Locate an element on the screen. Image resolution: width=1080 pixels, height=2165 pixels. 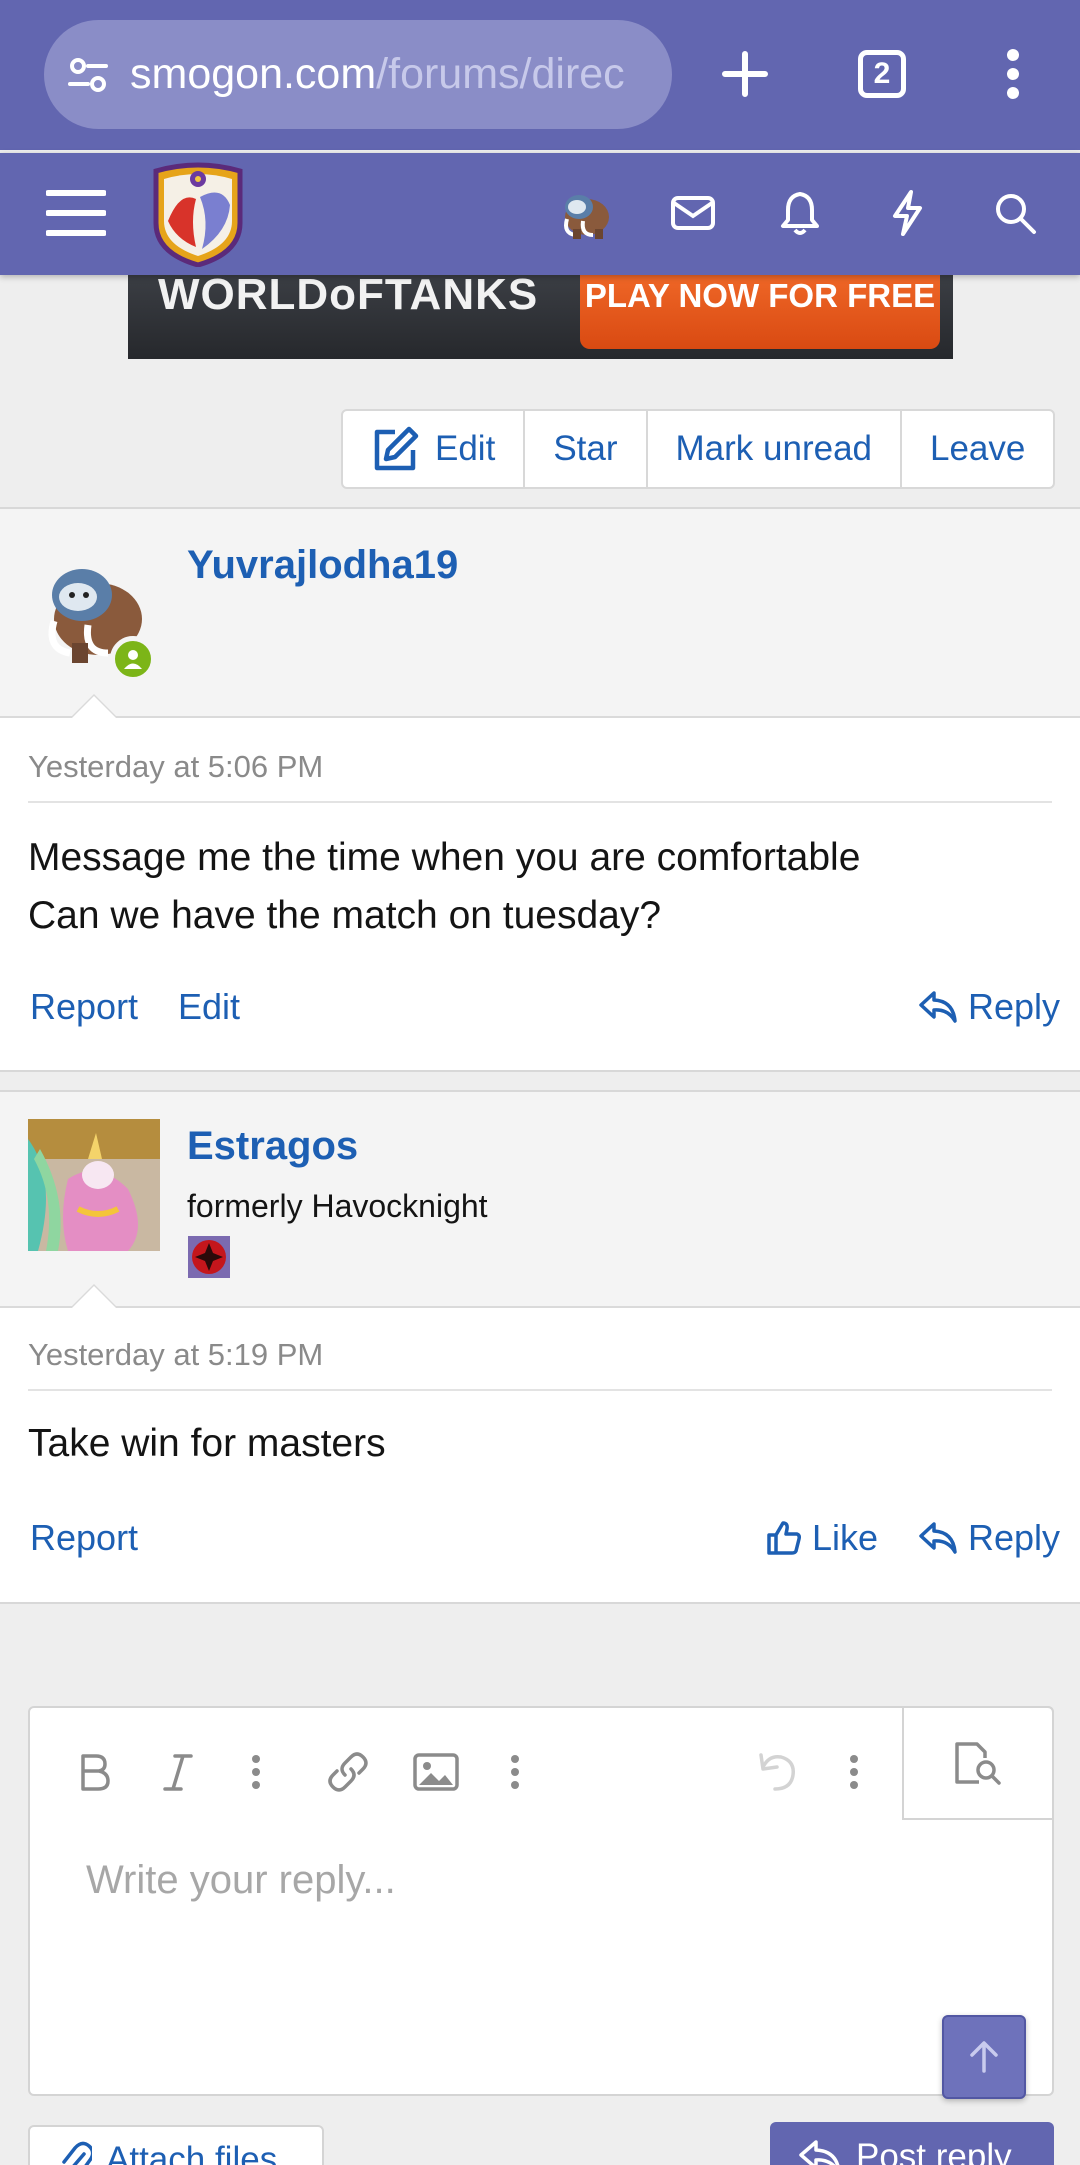
insert-image-button is located at coordinates (436, 1772).